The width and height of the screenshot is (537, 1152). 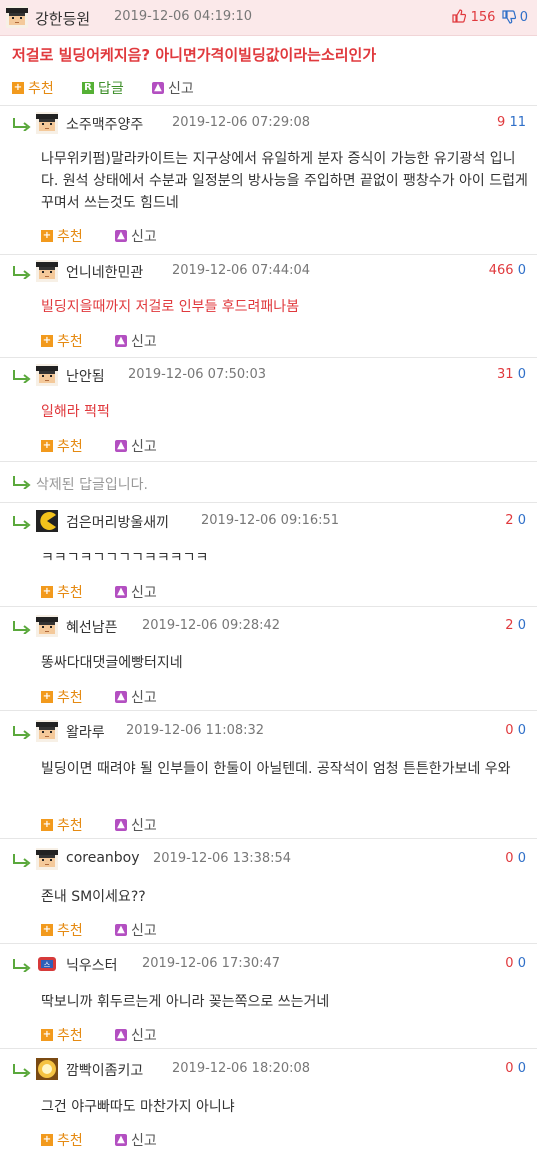 What do you see at coordinates (483, 17) in the screenshot?
I see `post-upvote-count: 156` at bounding box center [483, 17].